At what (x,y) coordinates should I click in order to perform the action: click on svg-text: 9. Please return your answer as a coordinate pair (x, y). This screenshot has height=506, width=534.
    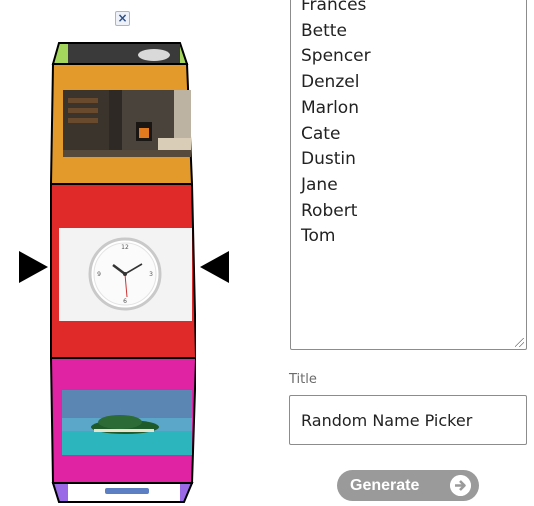
    Looking at the image, I should click on (99, 274).